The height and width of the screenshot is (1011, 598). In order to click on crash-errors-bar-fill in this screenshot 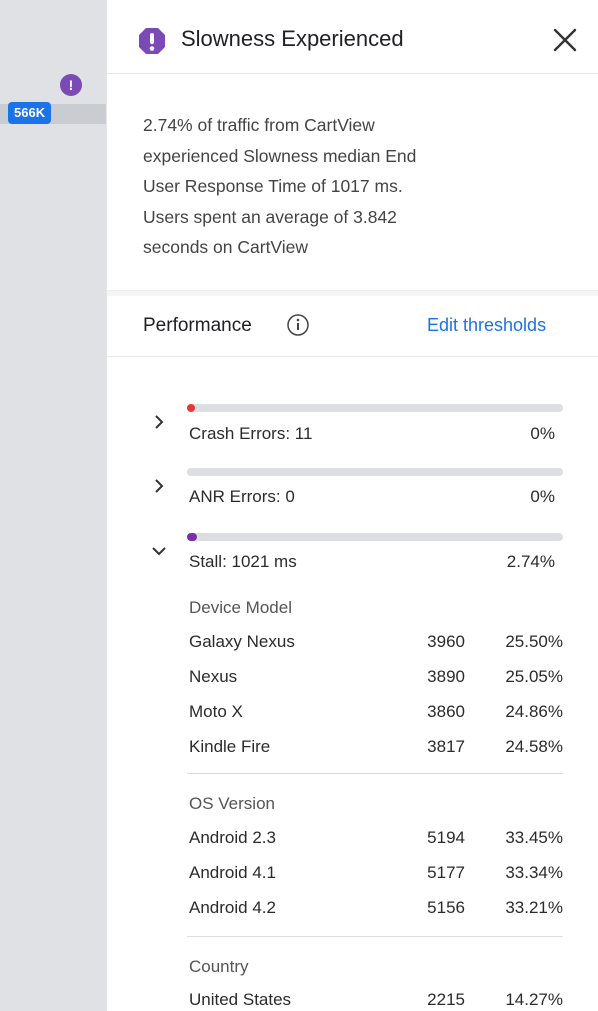, I will do `click(191, 408)`.